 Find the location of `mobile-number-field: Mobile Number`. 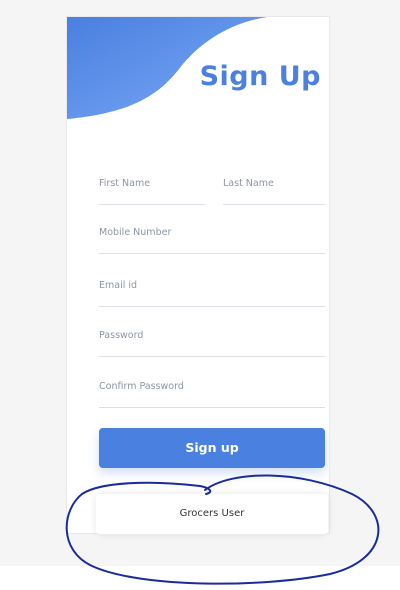

mobile-number-field: Mobile Number is located at coordinates (212, 240).